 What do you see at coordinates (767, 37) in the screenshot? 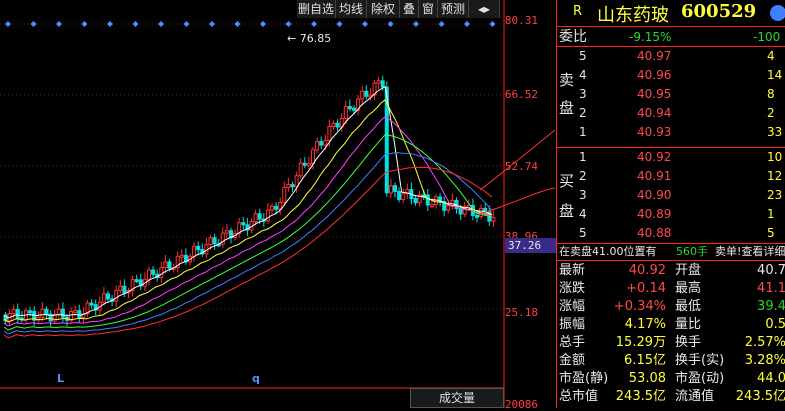
I see `weicha-value: -100` at bounding box center [767, 37].